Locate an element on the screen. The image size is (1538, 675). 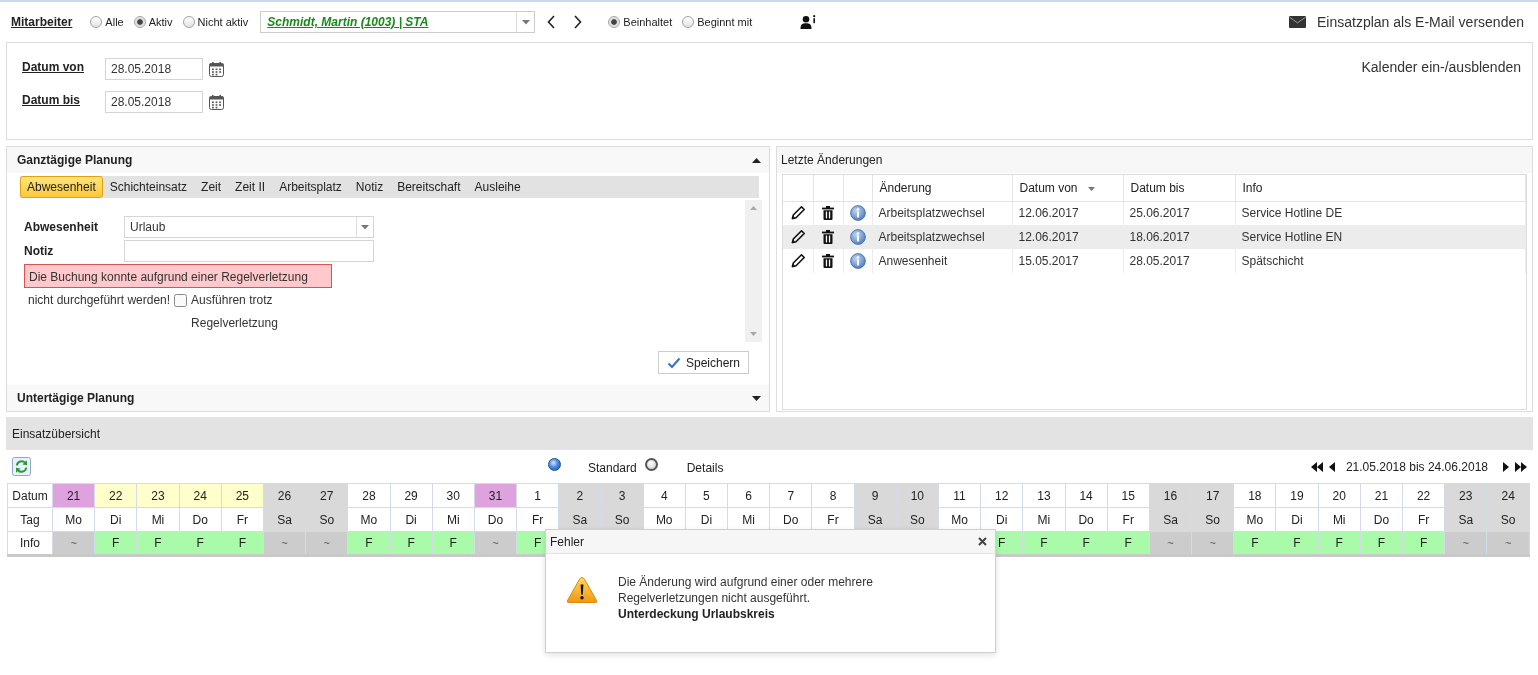
date-cell: 26 is located at coordinates (284, 495).